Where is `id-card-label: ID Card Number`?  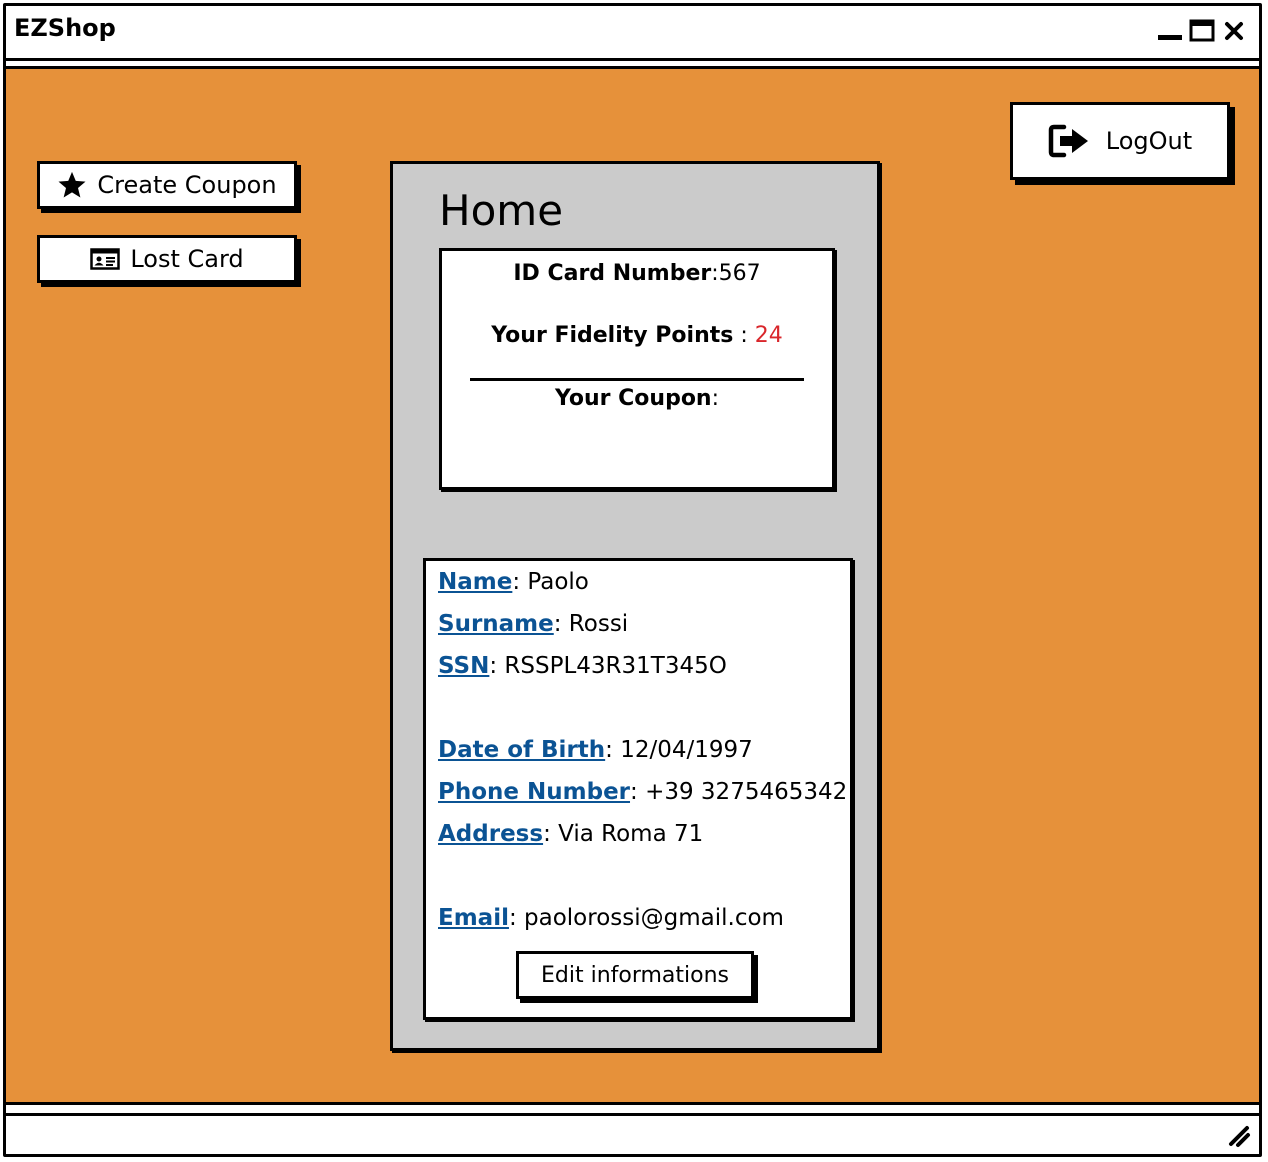
id-card-label: ID Card Number is located at coordinates (612, 273).